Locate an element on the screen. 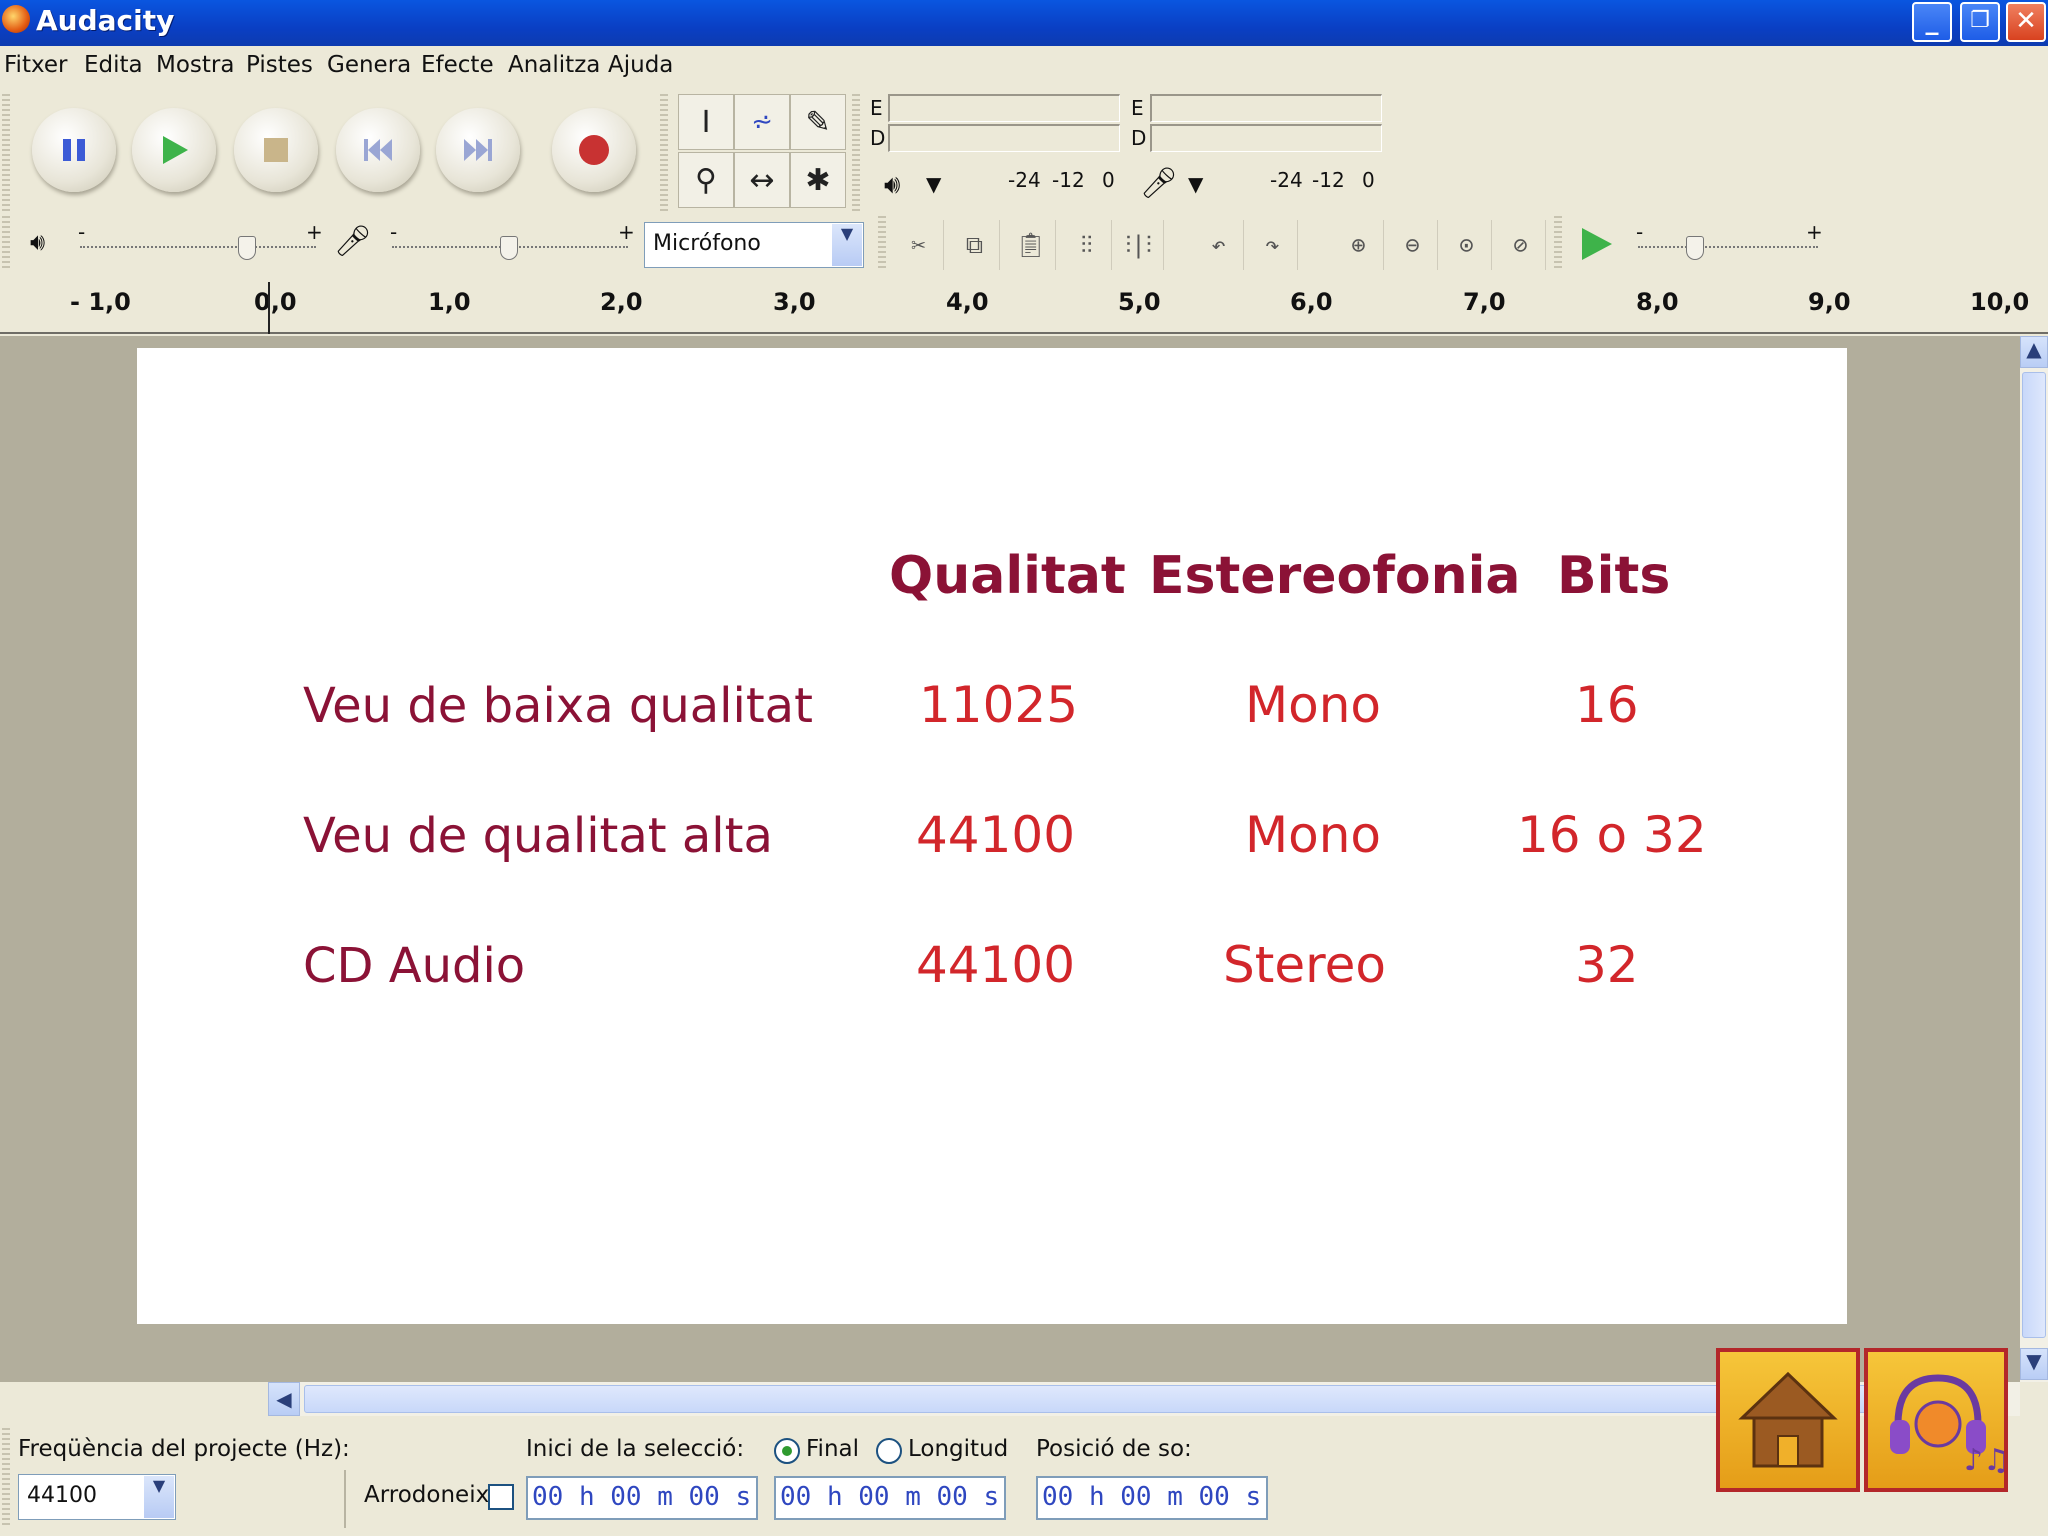 This screenshot has height=1536, width=2048. skip-start-icon is located at coordinates (378, 150).